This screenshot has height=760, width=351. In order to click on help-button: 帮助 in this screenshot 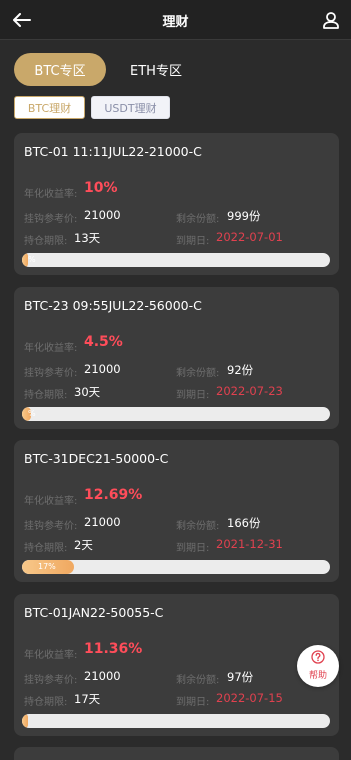, I will do `click(318, 666)`.